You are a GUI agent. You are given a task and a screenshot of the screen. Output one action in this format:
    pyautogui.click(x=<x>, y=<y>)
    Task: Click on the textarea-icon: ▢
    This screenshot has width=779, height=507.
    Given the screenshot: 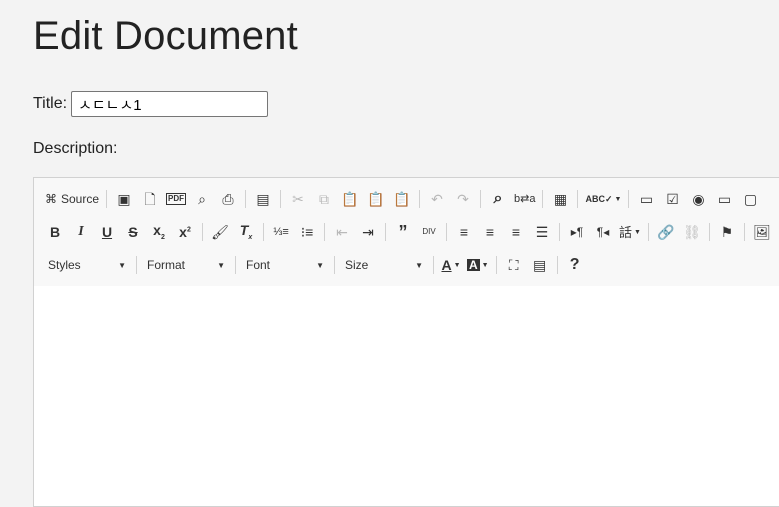 What is the action you would take?
    pyautogui.click(x=750, y=199)
    